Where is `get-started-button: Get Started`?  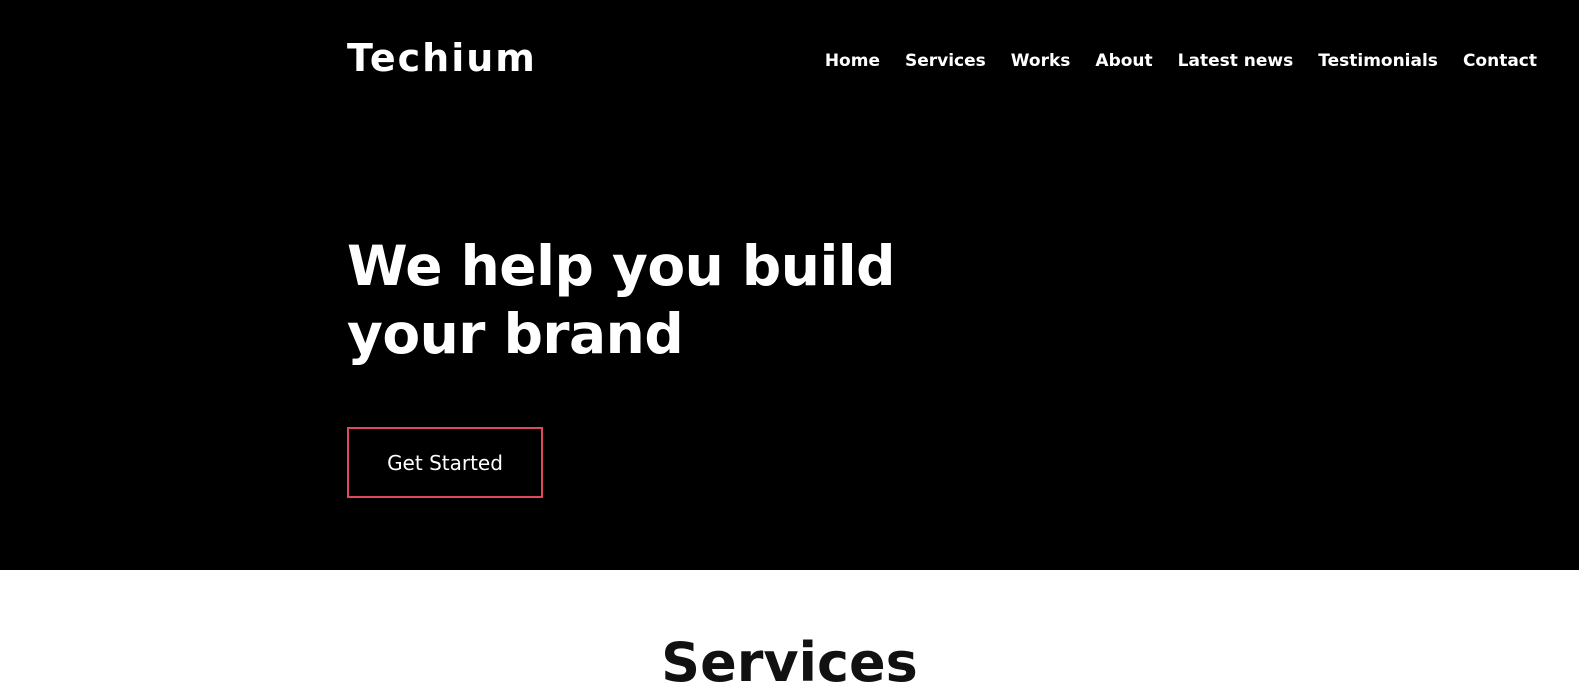
get-started-button: Get Started is located at coordinates (445, 462).